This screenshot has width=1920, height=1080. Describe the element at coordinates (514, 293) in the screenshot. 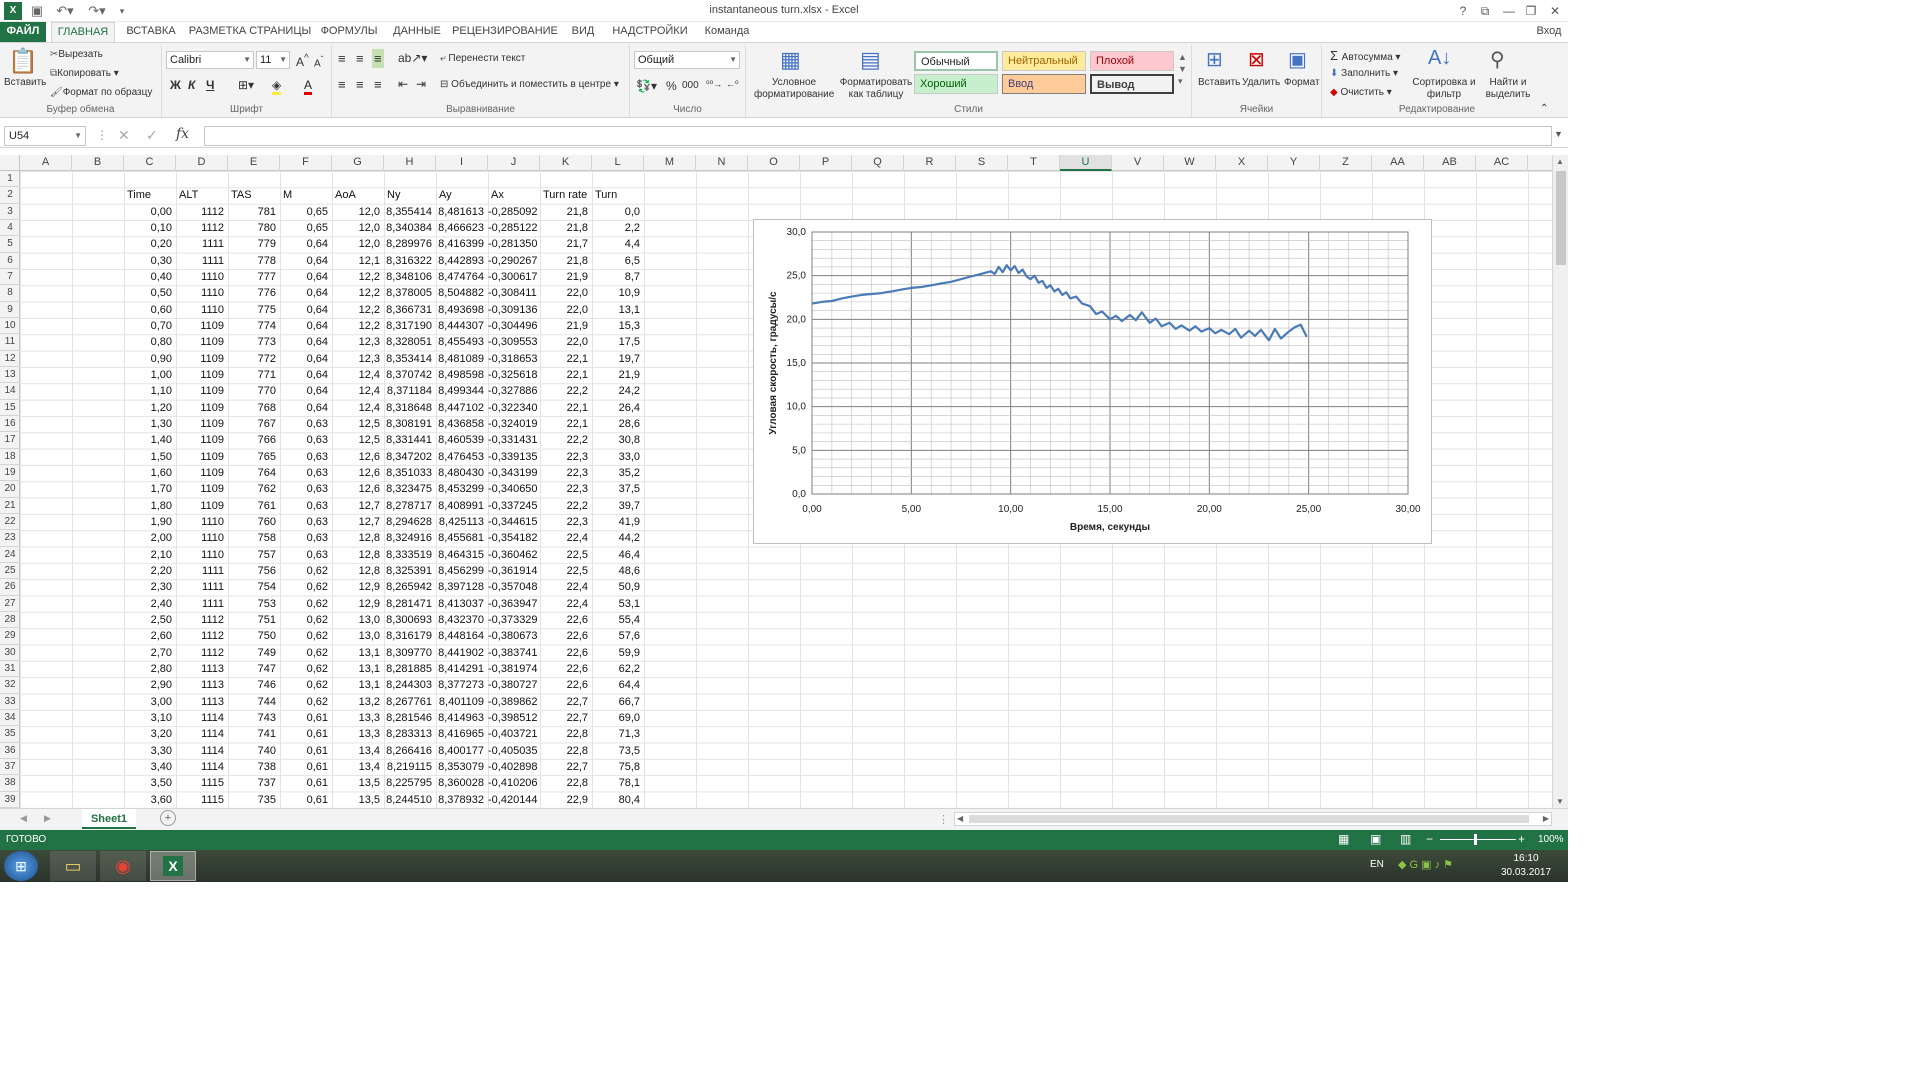

I see `data-cell: -0,308411` at that location.